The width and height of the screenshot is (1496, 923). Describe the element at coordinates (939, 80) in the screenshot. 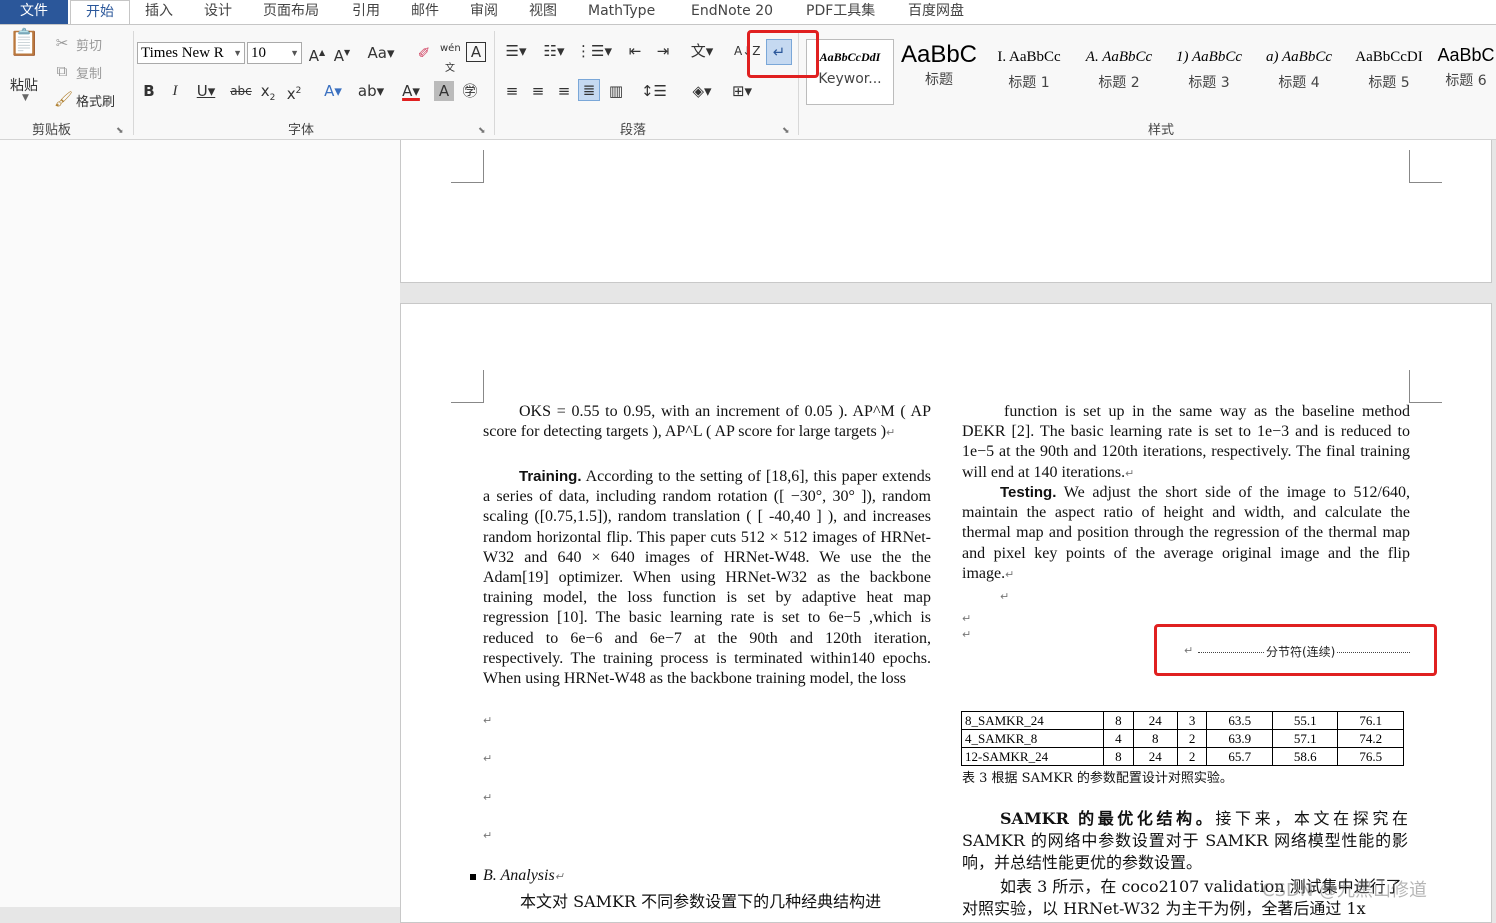

I see `style-name: 标题` at that location.